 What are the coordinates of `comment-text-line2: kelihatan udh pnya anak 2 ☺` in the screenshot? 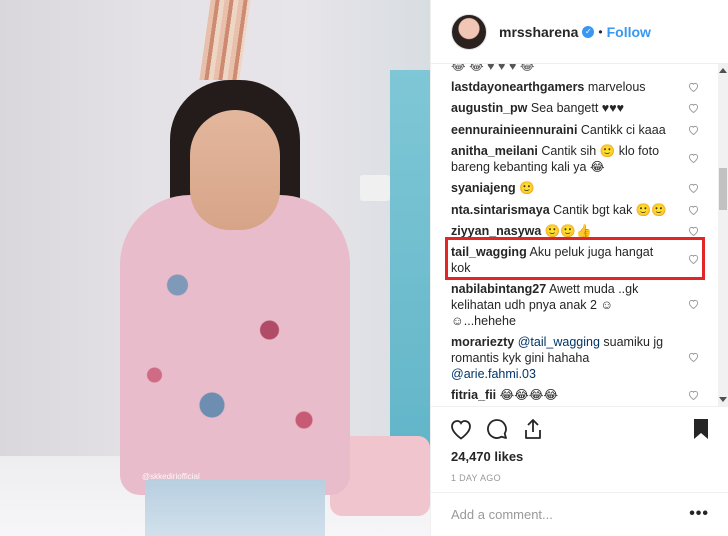 It's located at (532, 305).